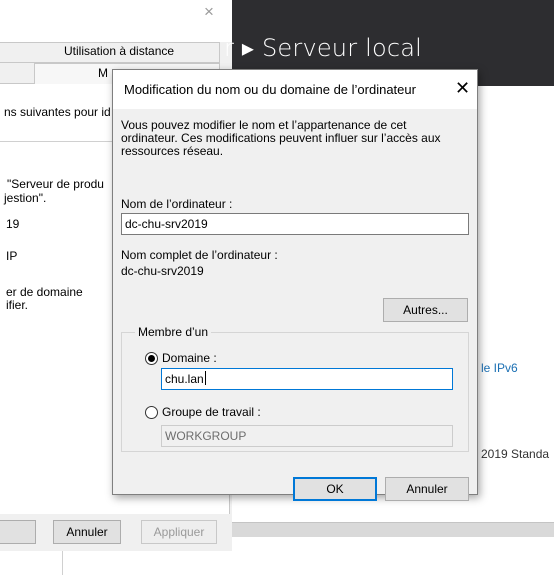 Image resolution: width=554 pixels, height=575 pixels. Describe the element at coordinates (295, 224) in the screenshot. I see `computer-name-field: dc-chu-srv2019` at that location.